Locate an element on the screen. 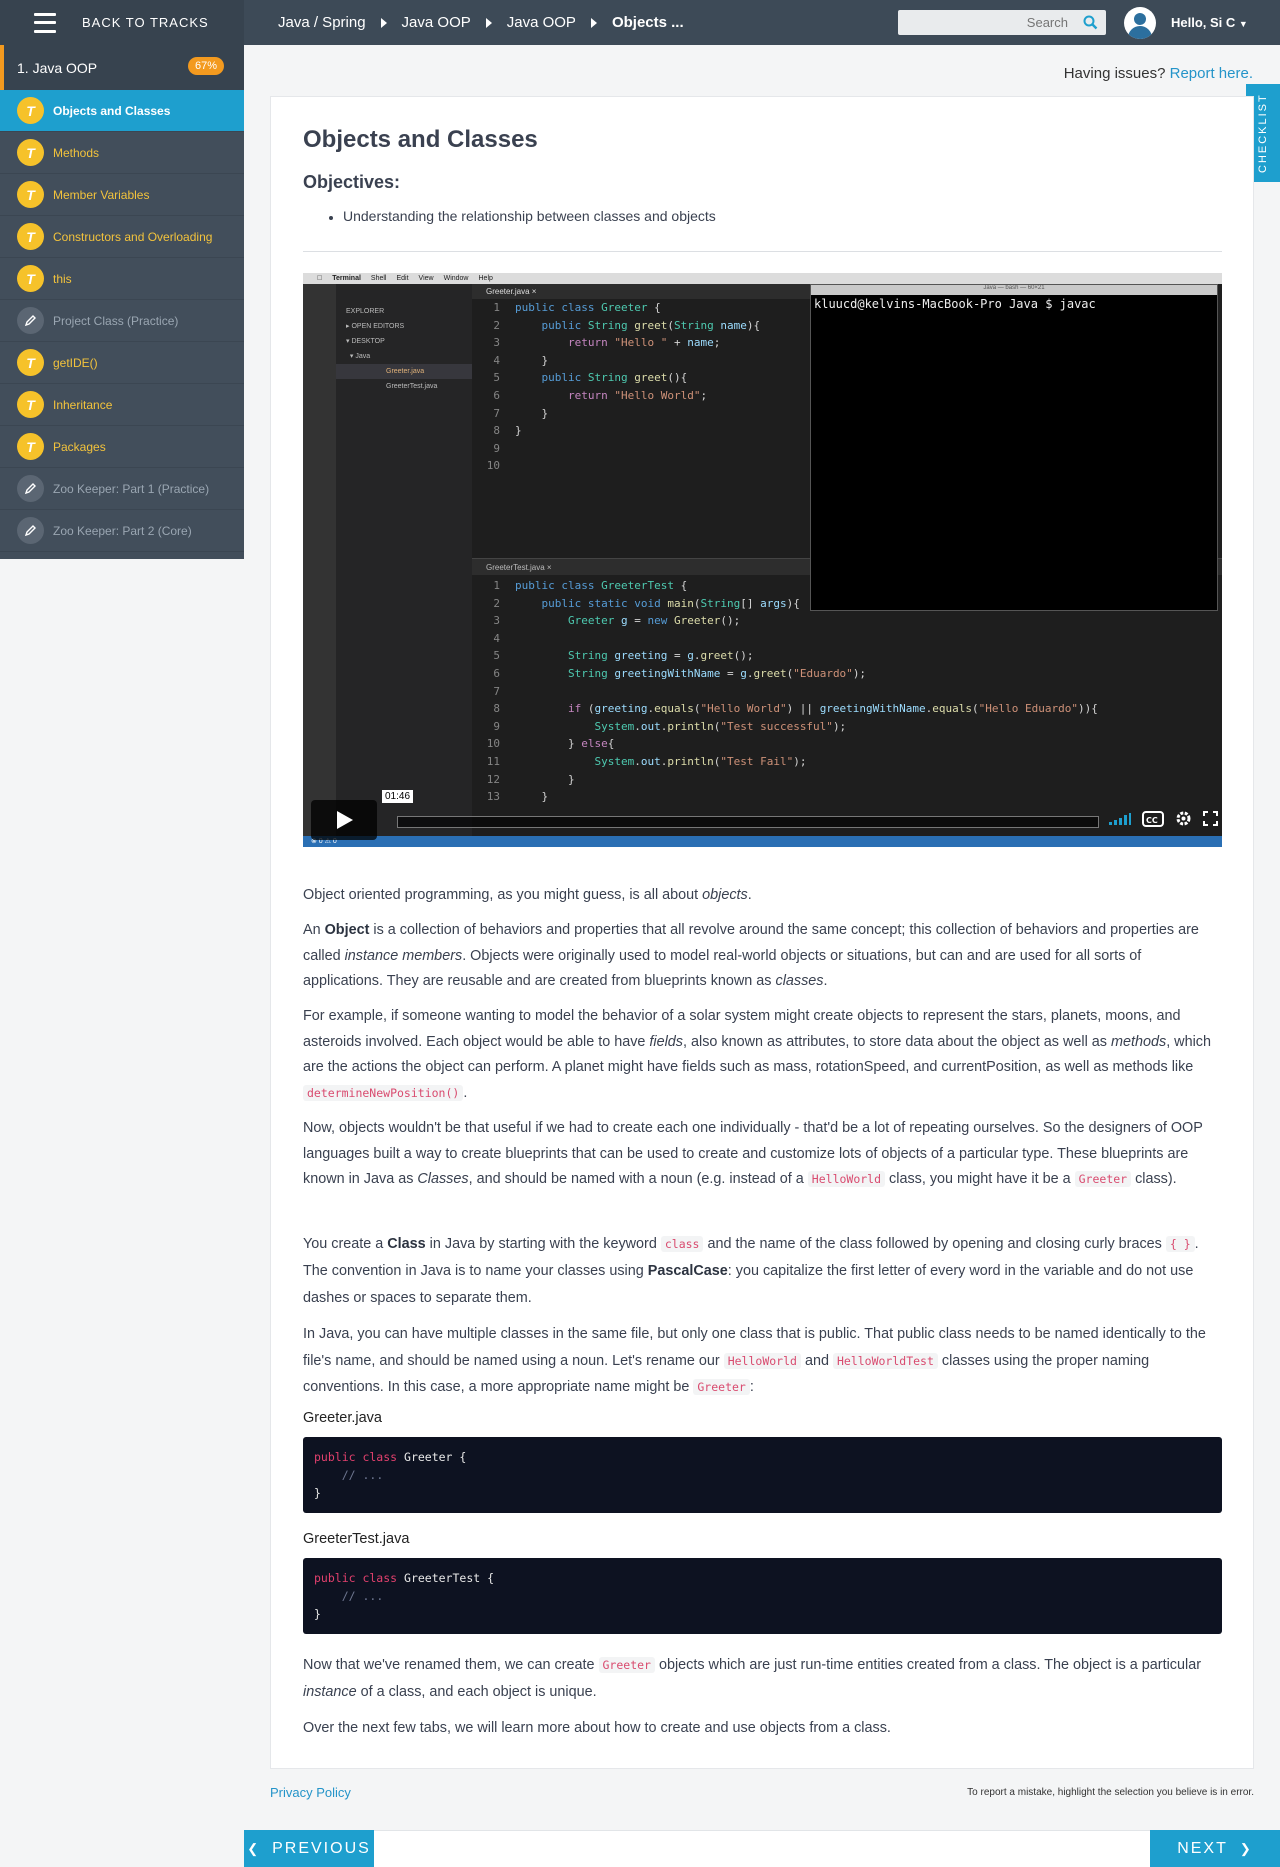 This screenshot has height=1867, width=1280. sidebar-item-packages: T Packages is located at coordinates (122, 447).